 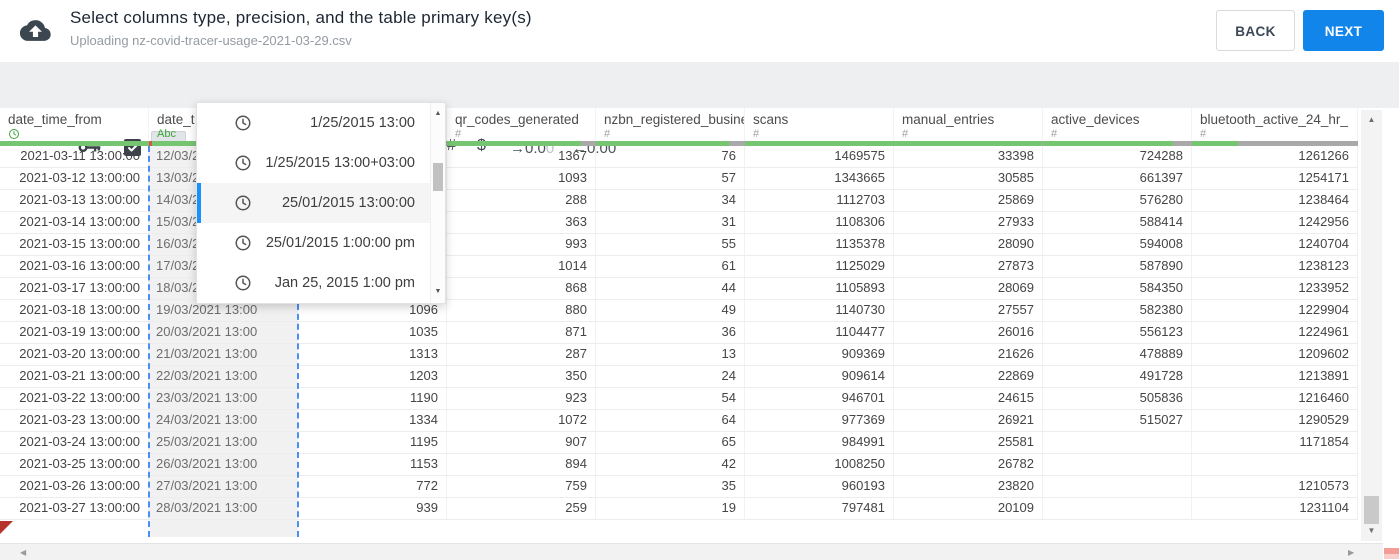 What do you see at coordinates (1117, 124) in the screenshot?
I see `column-header: active_devices #` at bounding box center [1117, 124].